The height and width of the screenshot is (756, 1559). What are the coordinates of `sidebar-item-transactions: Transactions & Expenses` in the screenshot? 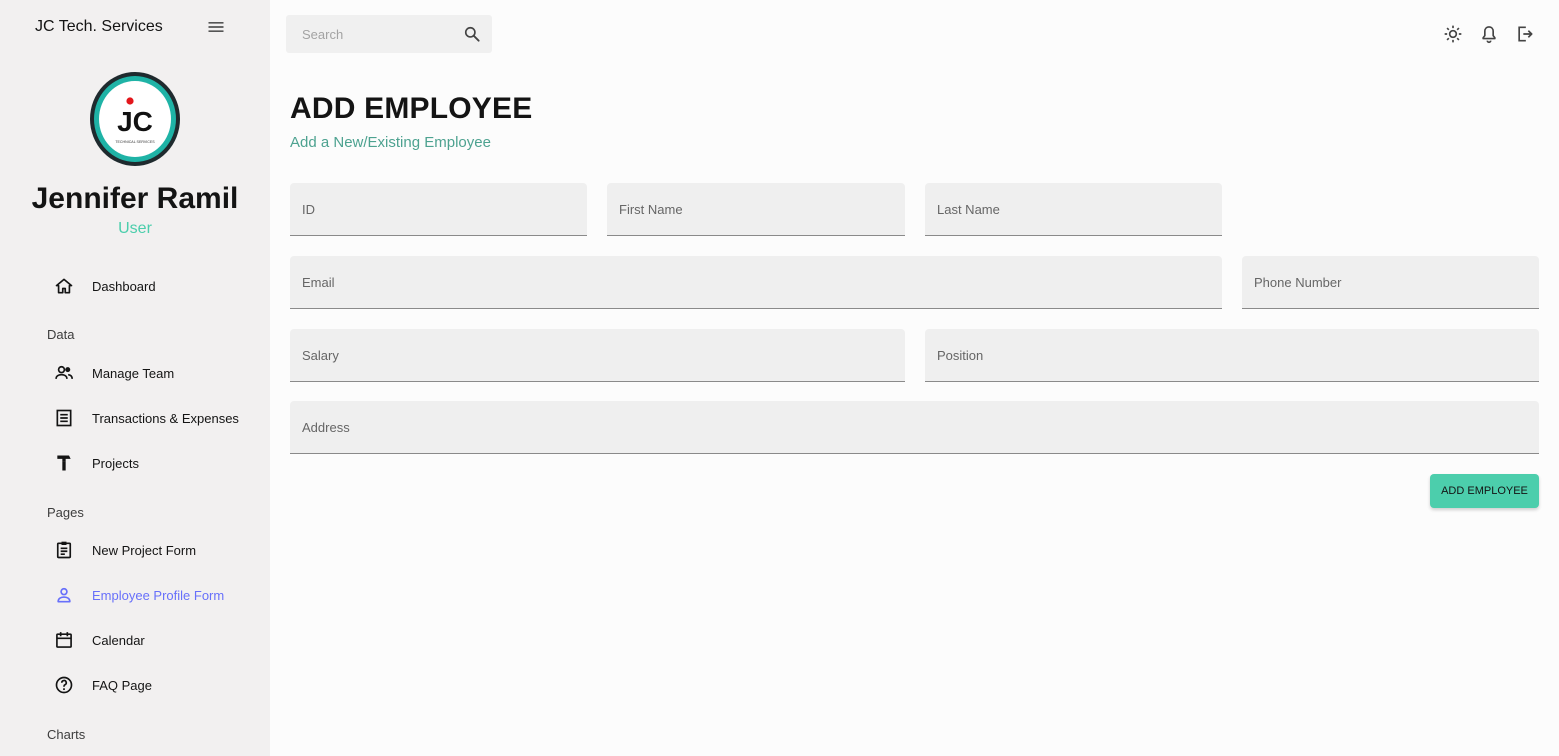 It's located at (152, 418).